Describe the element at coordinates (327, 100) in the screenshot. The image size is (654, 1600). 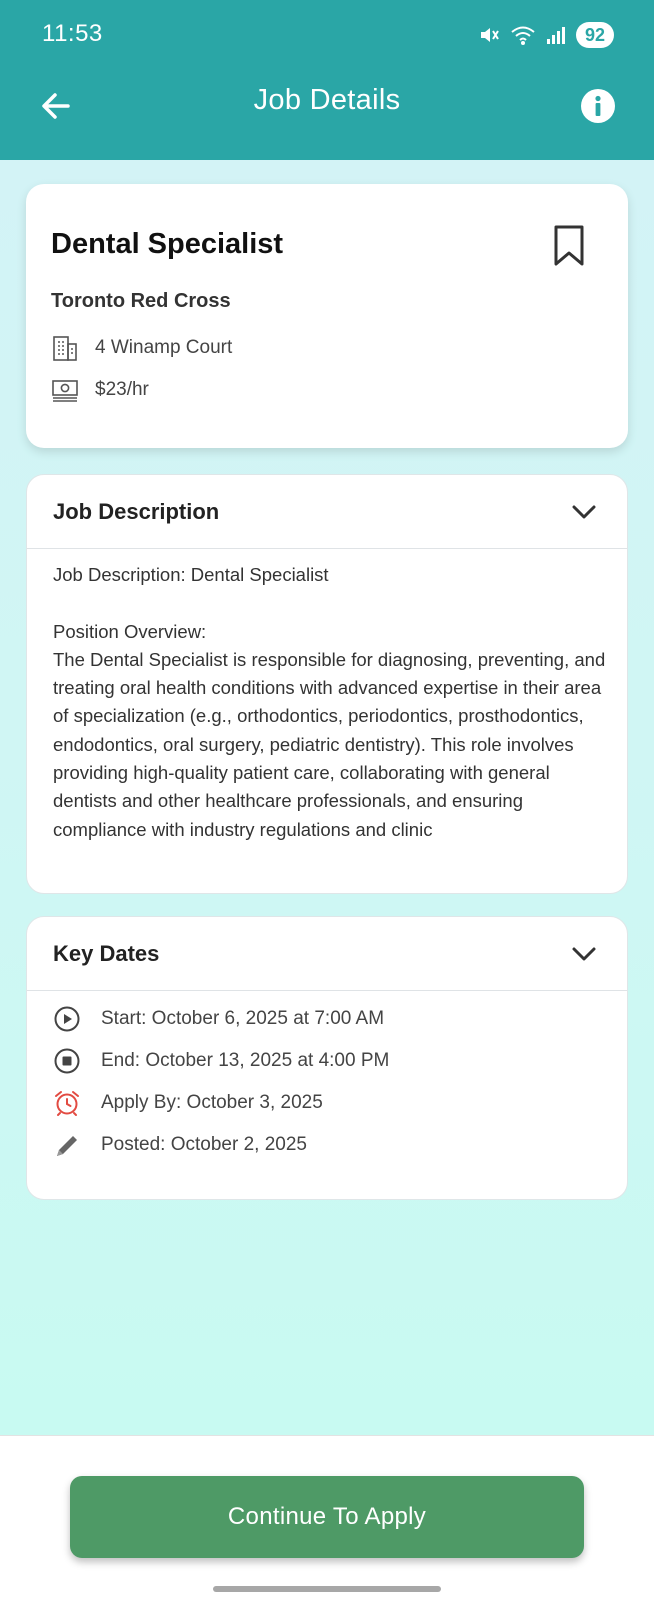
I see `page-title: Job Details` at that location.